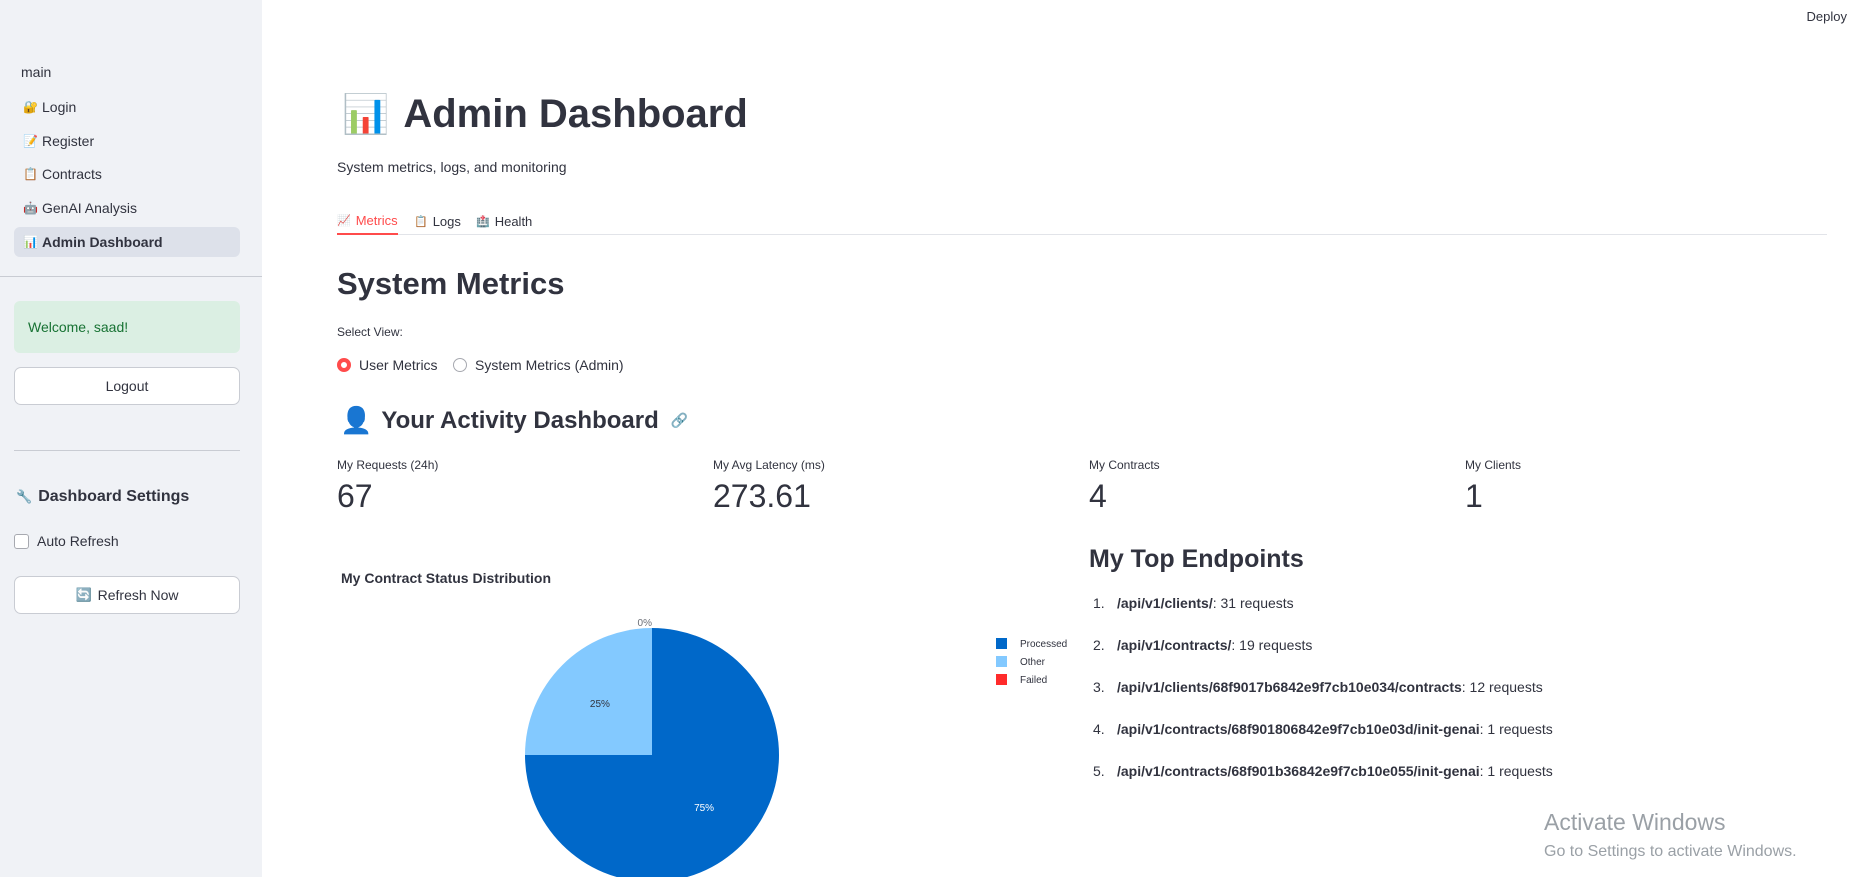 Image resolution: width=1861 pixels, height=877 pixels. Describe the element at coordinates (1253, 603) in the screenshot. I see `endpoint-count: : 31 requests` at that location.